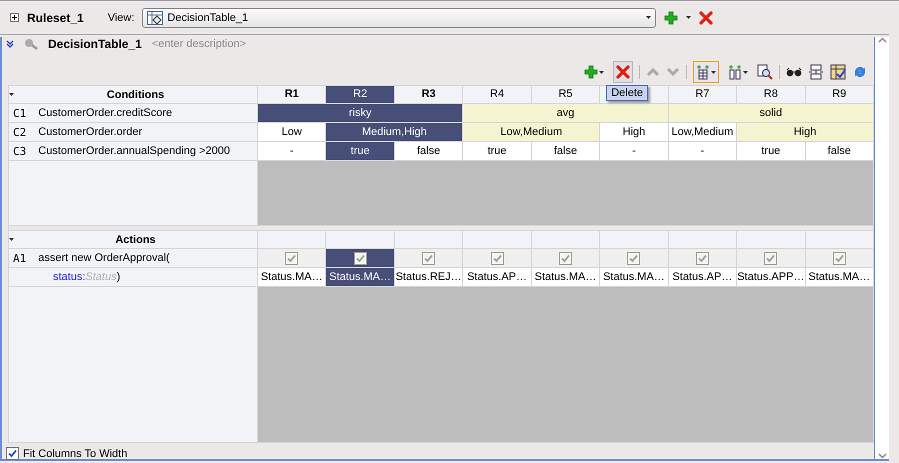 The height and width of the screenshot is (463, 899). What do you see at coordinates (75, 454) in the screenshot?
I see `checkbox-label: Fit Columns To Width` at bounding box center [75, 454].